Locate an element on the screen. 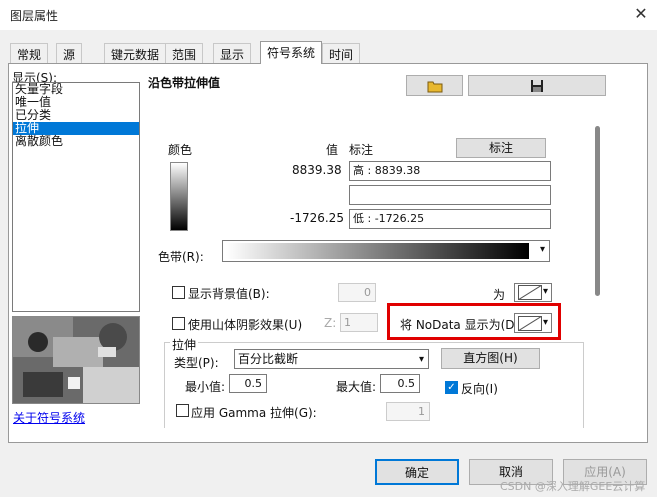  about-symbology-link: 关于符号系统 is located at coordinates (49, 417).